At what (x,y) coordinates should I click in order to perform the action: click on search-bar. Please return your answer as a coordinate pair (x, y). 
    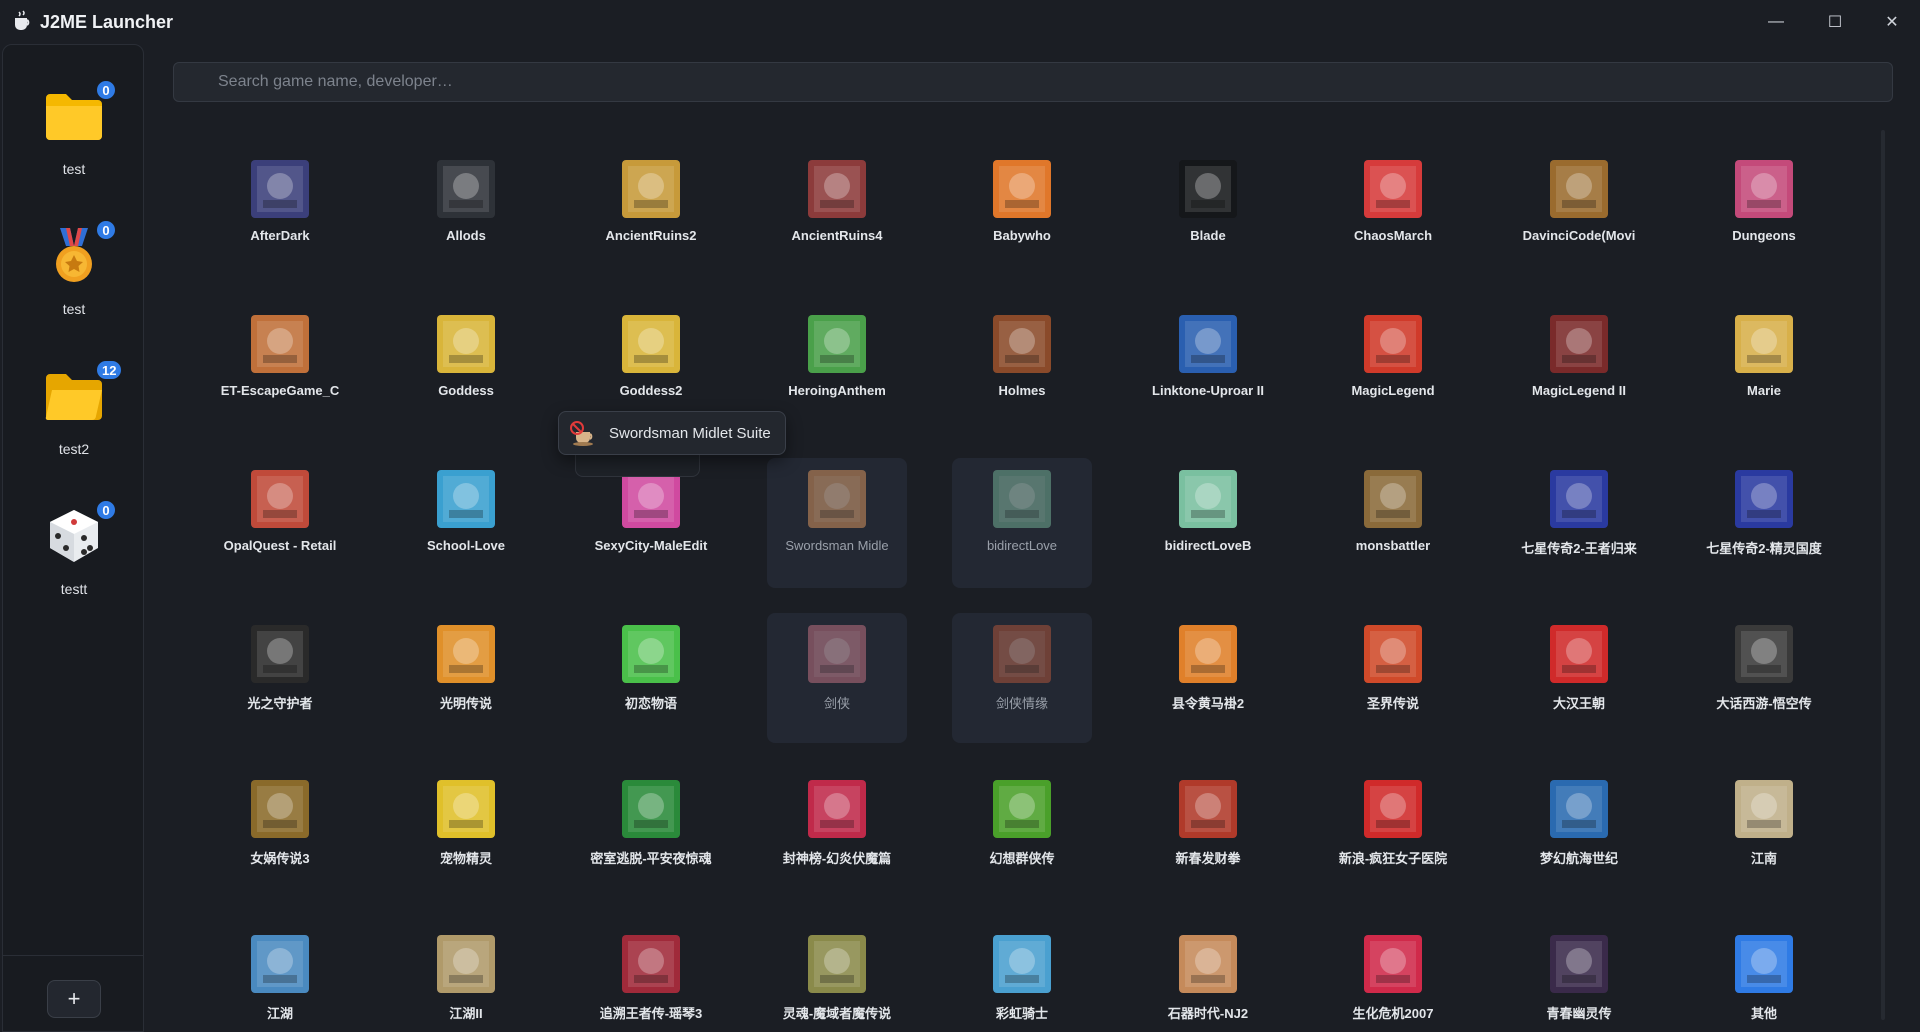
    Looking at the image, I should click on (1033, 82).